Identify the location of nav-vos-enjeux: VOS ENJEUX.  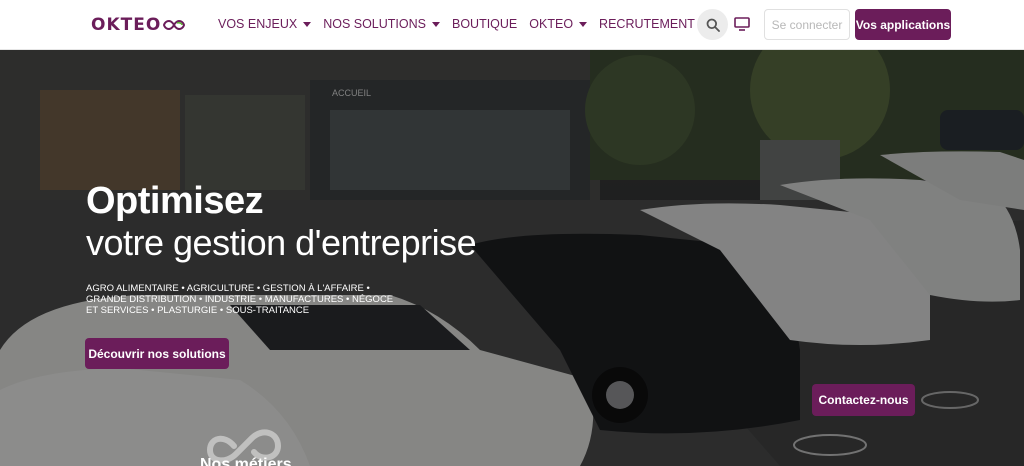
(265, 24).